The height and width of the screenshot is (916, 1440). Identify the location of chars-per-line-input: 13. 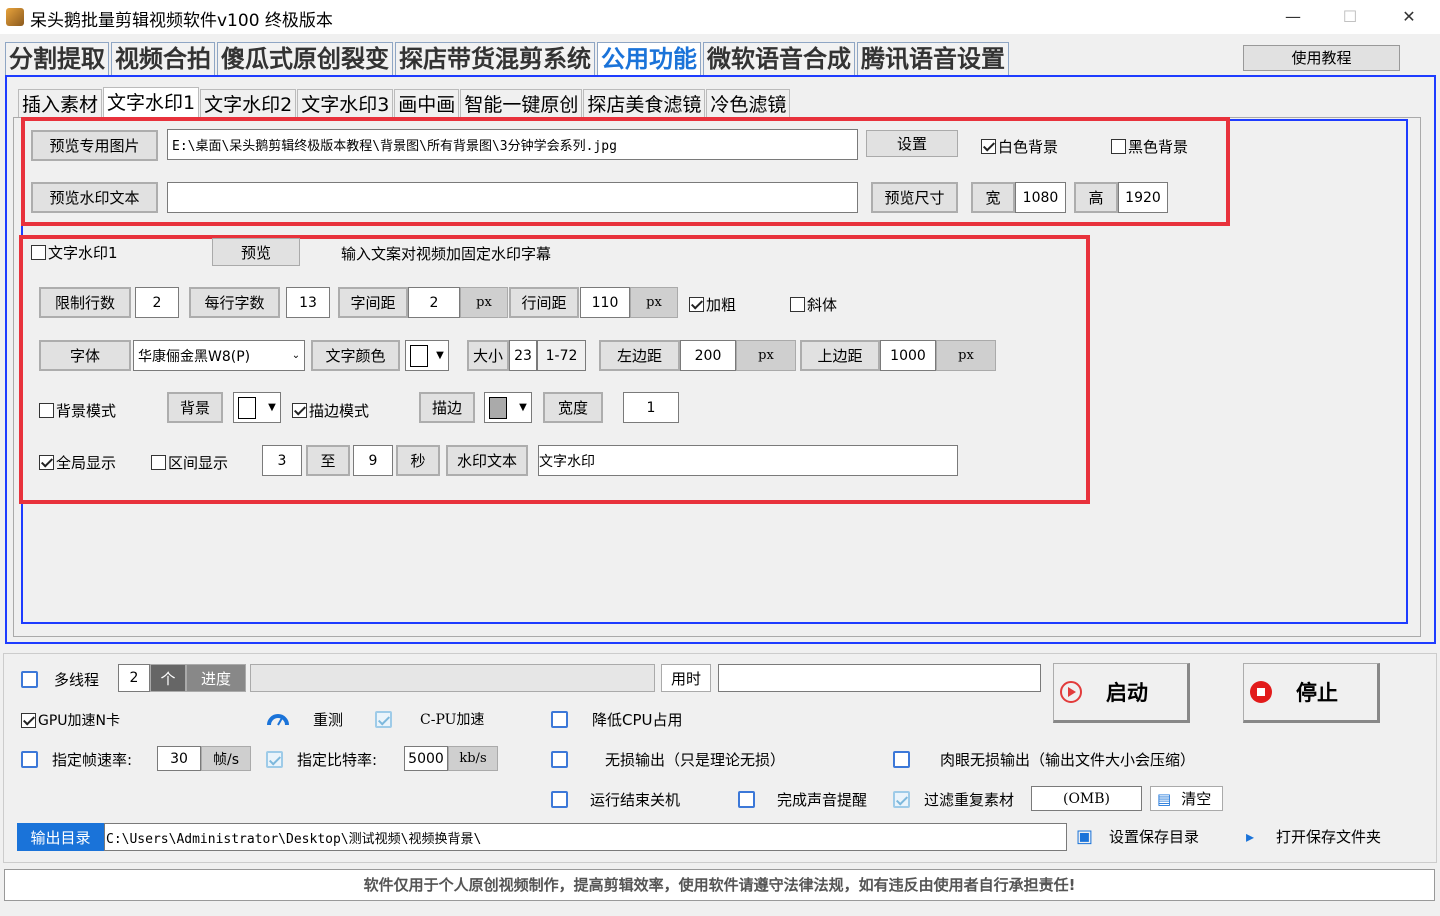
(308, 302).